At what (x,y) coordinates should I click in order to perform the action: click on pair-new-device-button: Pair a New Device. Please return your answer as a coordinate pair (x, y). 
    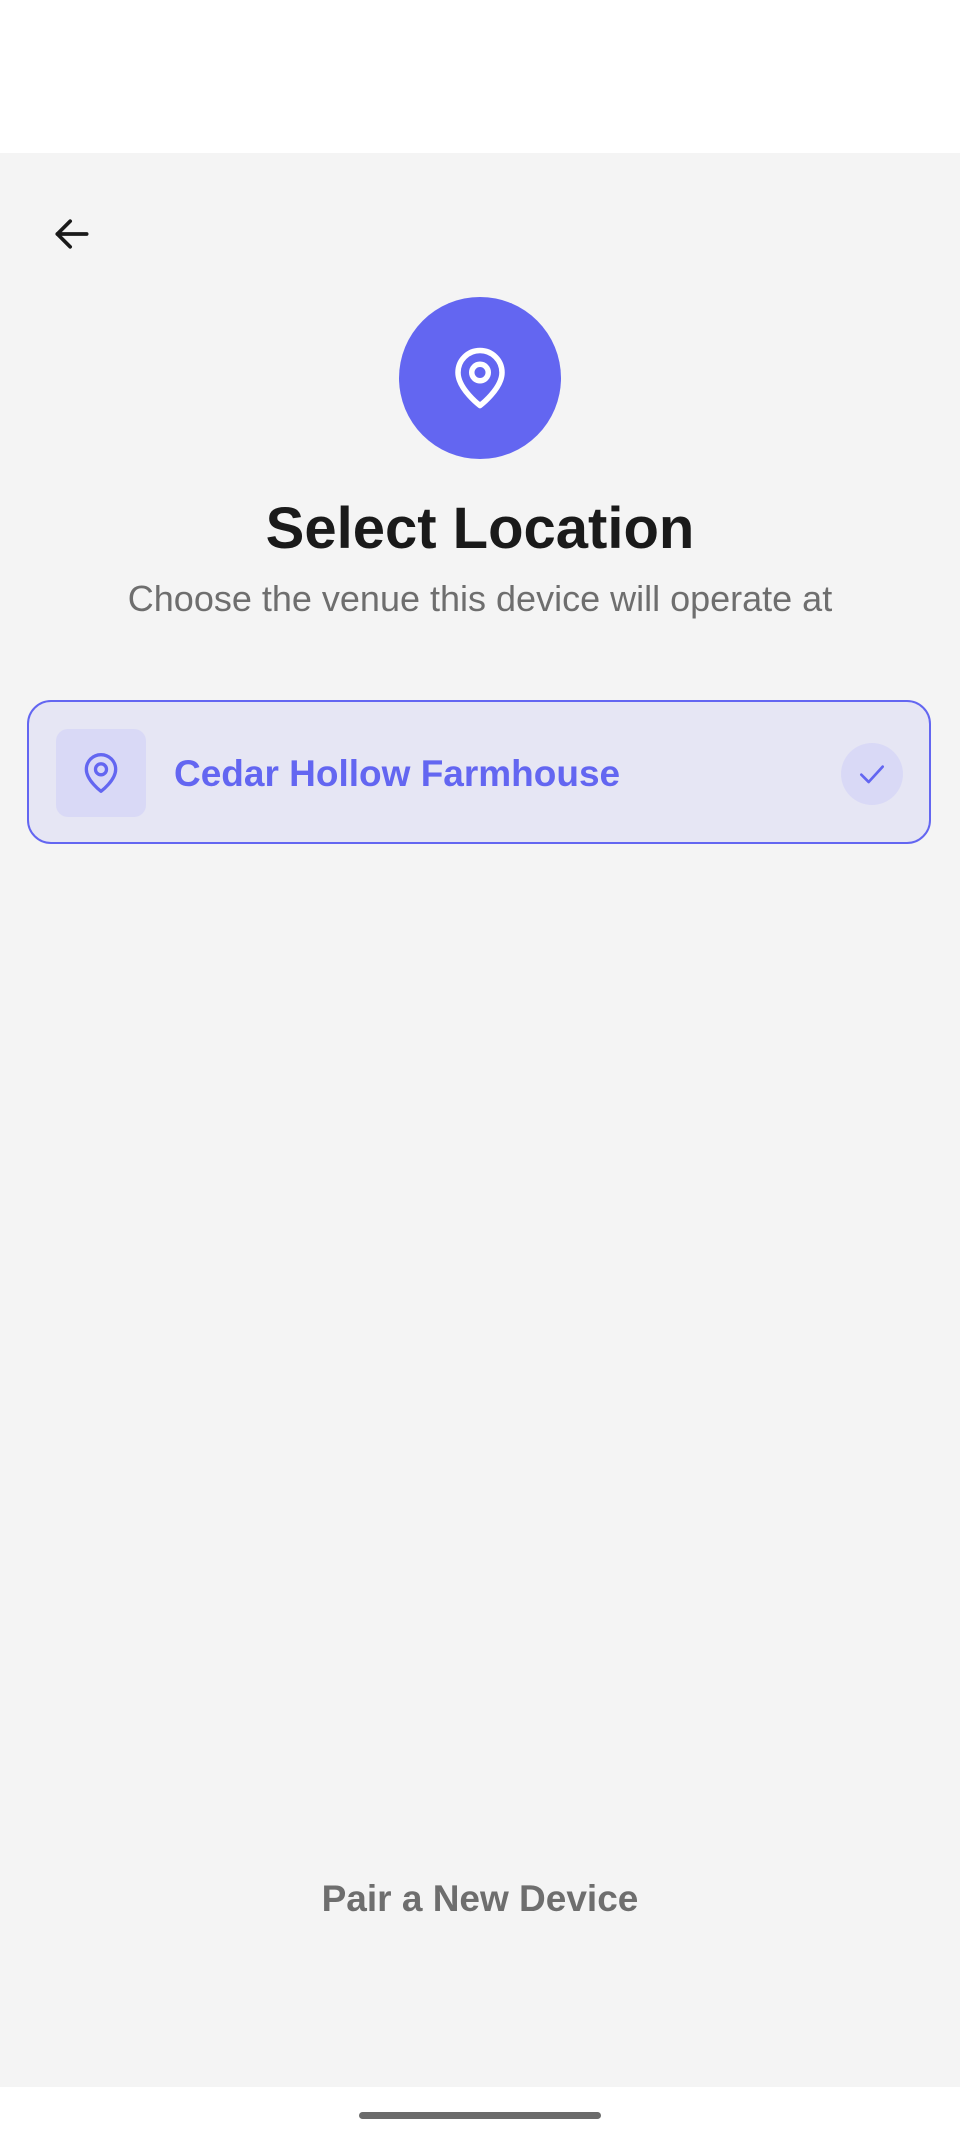
    Looking at the image, I should click on (480, 1899).